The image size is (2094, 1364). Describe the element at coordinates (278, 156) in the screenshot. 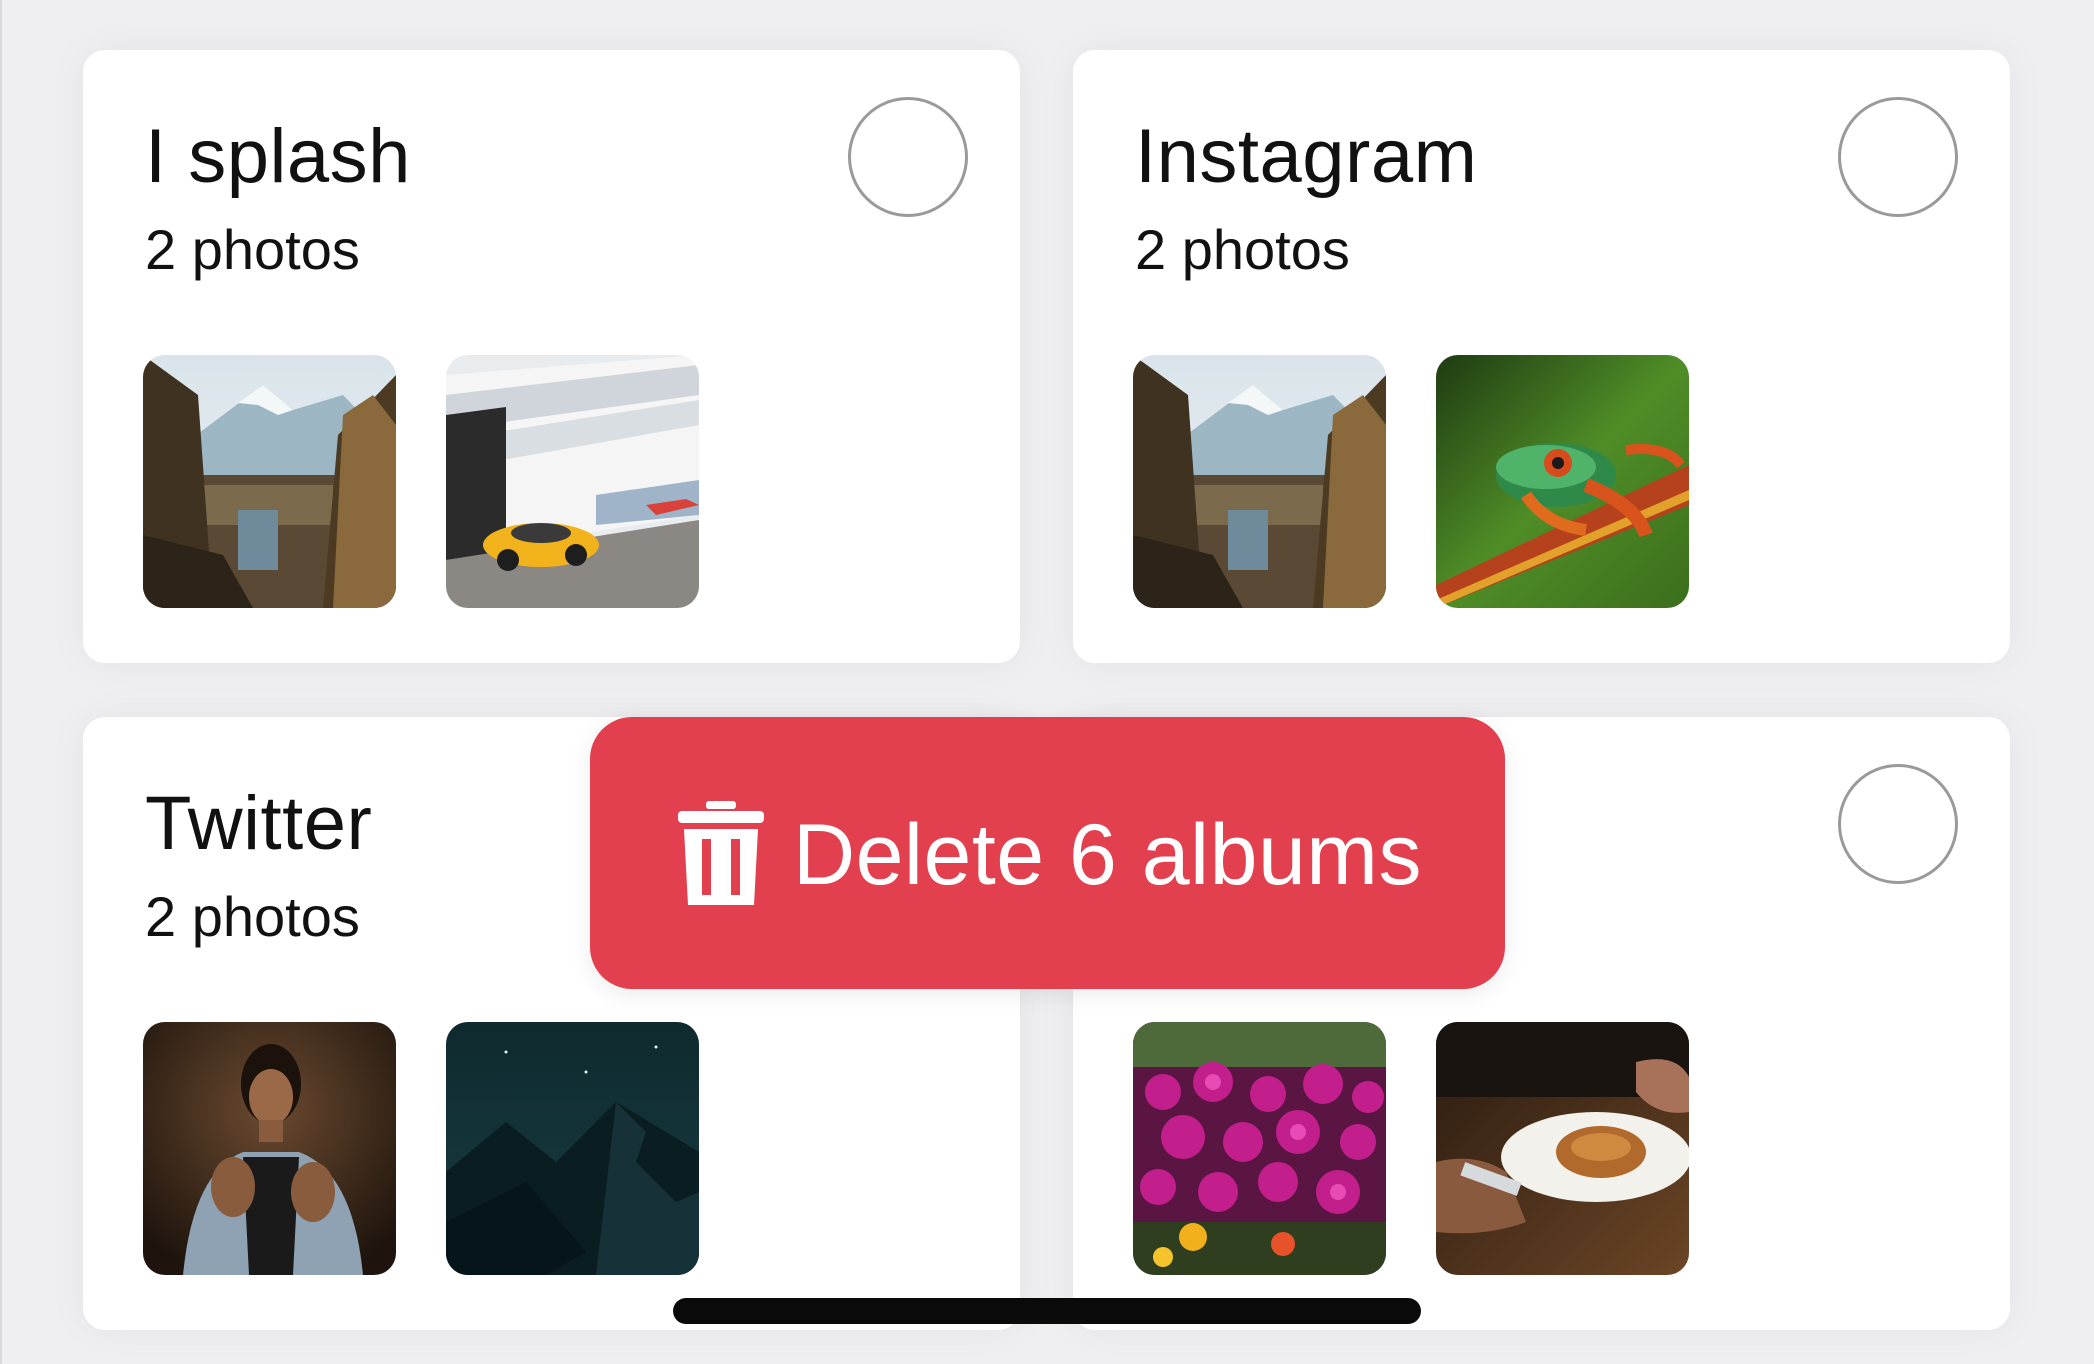

I see `album-title: I splash` at that location.